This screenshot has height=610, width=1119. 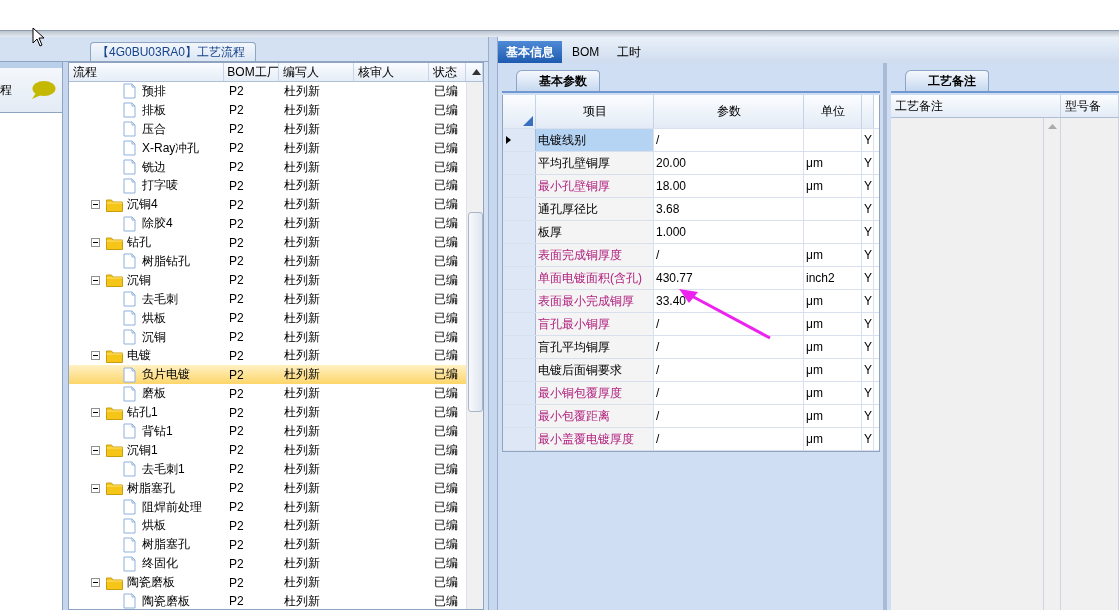 What do you see at coordinates (267, 394) in the screenshot?
I see `tree-row: 磨板 P2 杜列新 已编` at bounding box center [267, 394].